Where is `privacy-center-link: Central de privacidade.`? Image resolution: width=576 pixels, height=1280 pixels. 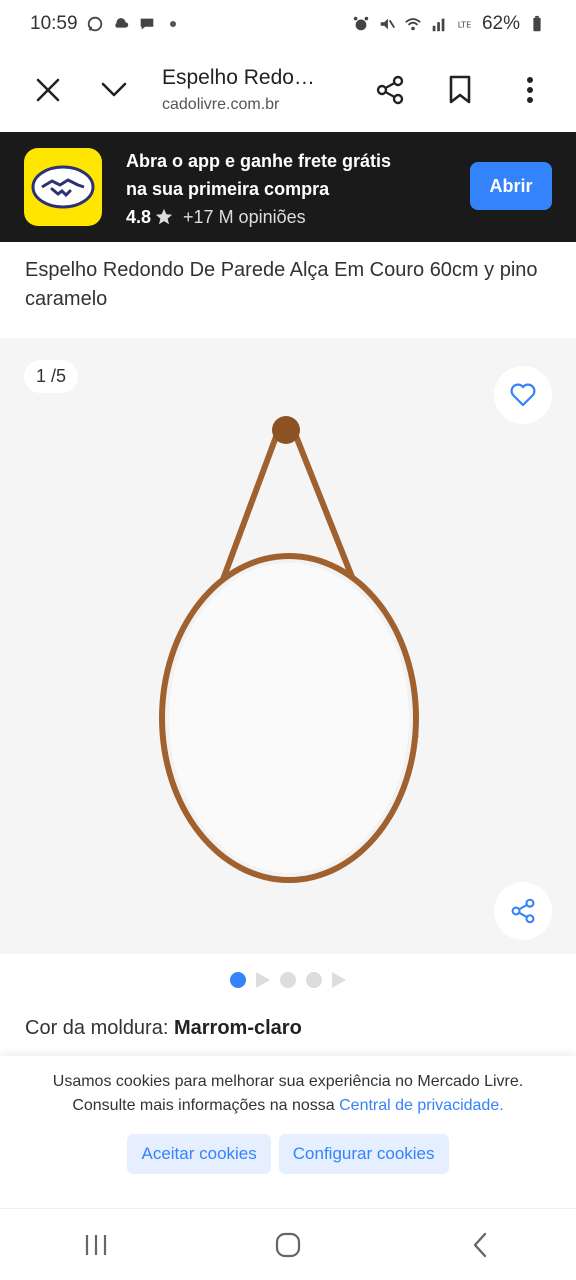
privacy-center-link: Central de privacidade. is located at coordinates (421, 1105).